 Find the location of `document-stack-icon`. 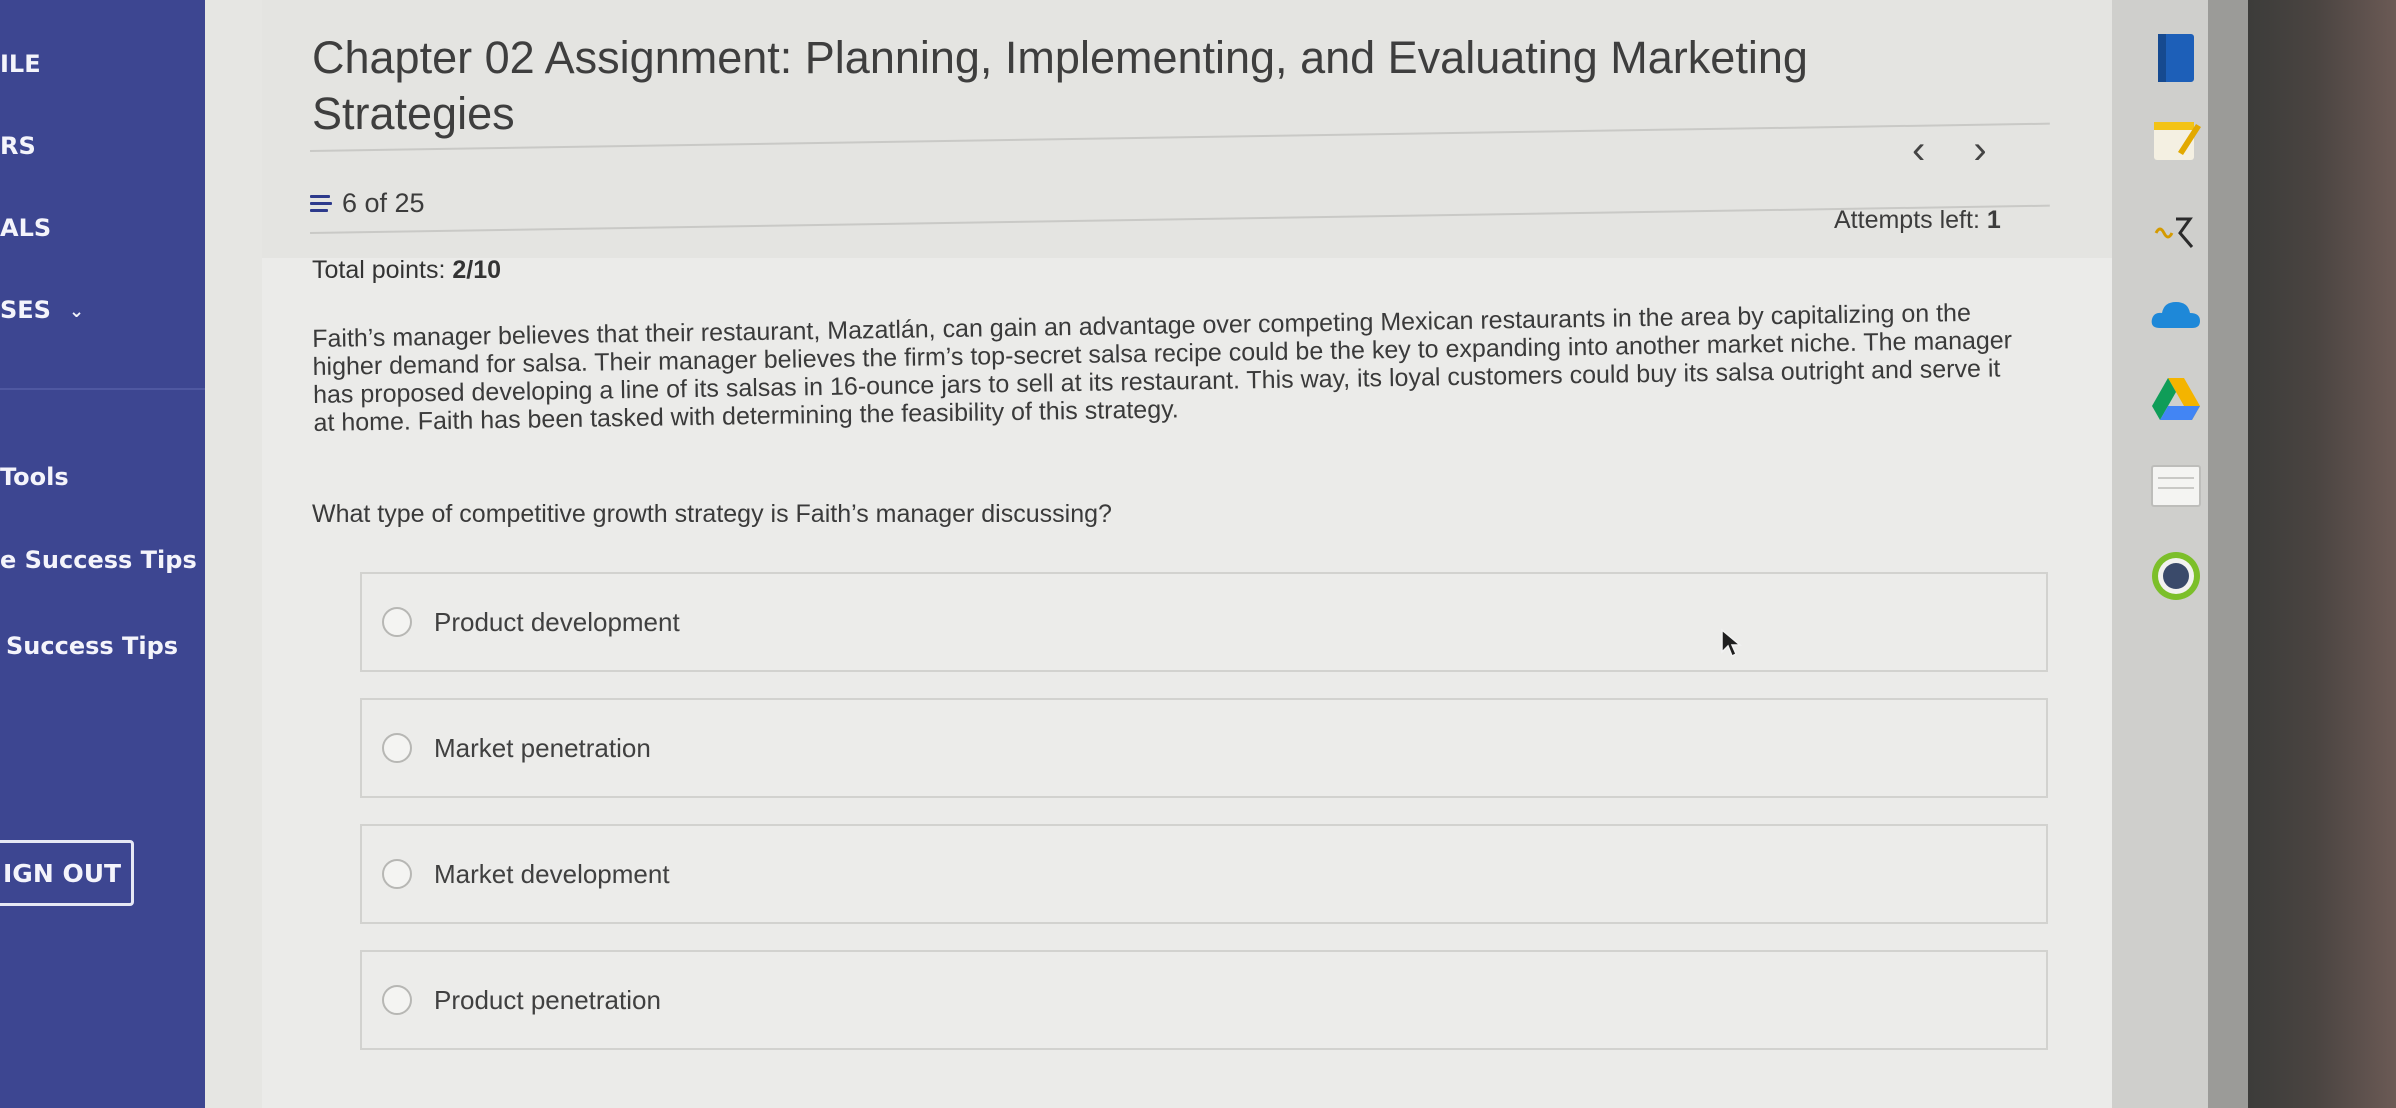

document-stack-icon is located at coordinates (2176, 486).